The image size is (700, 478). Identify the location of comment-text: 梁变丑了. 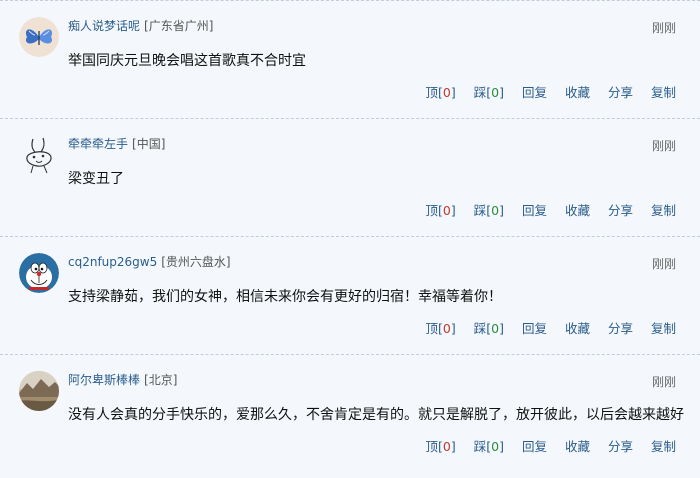
(96, 179).